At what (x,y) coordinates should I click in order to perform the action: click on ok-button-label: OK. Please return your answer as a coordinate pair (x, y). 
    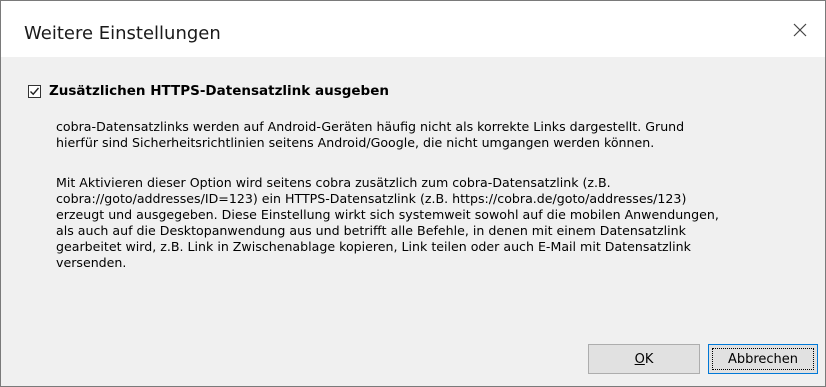
    Looking at the image, I should click on (644, 359).